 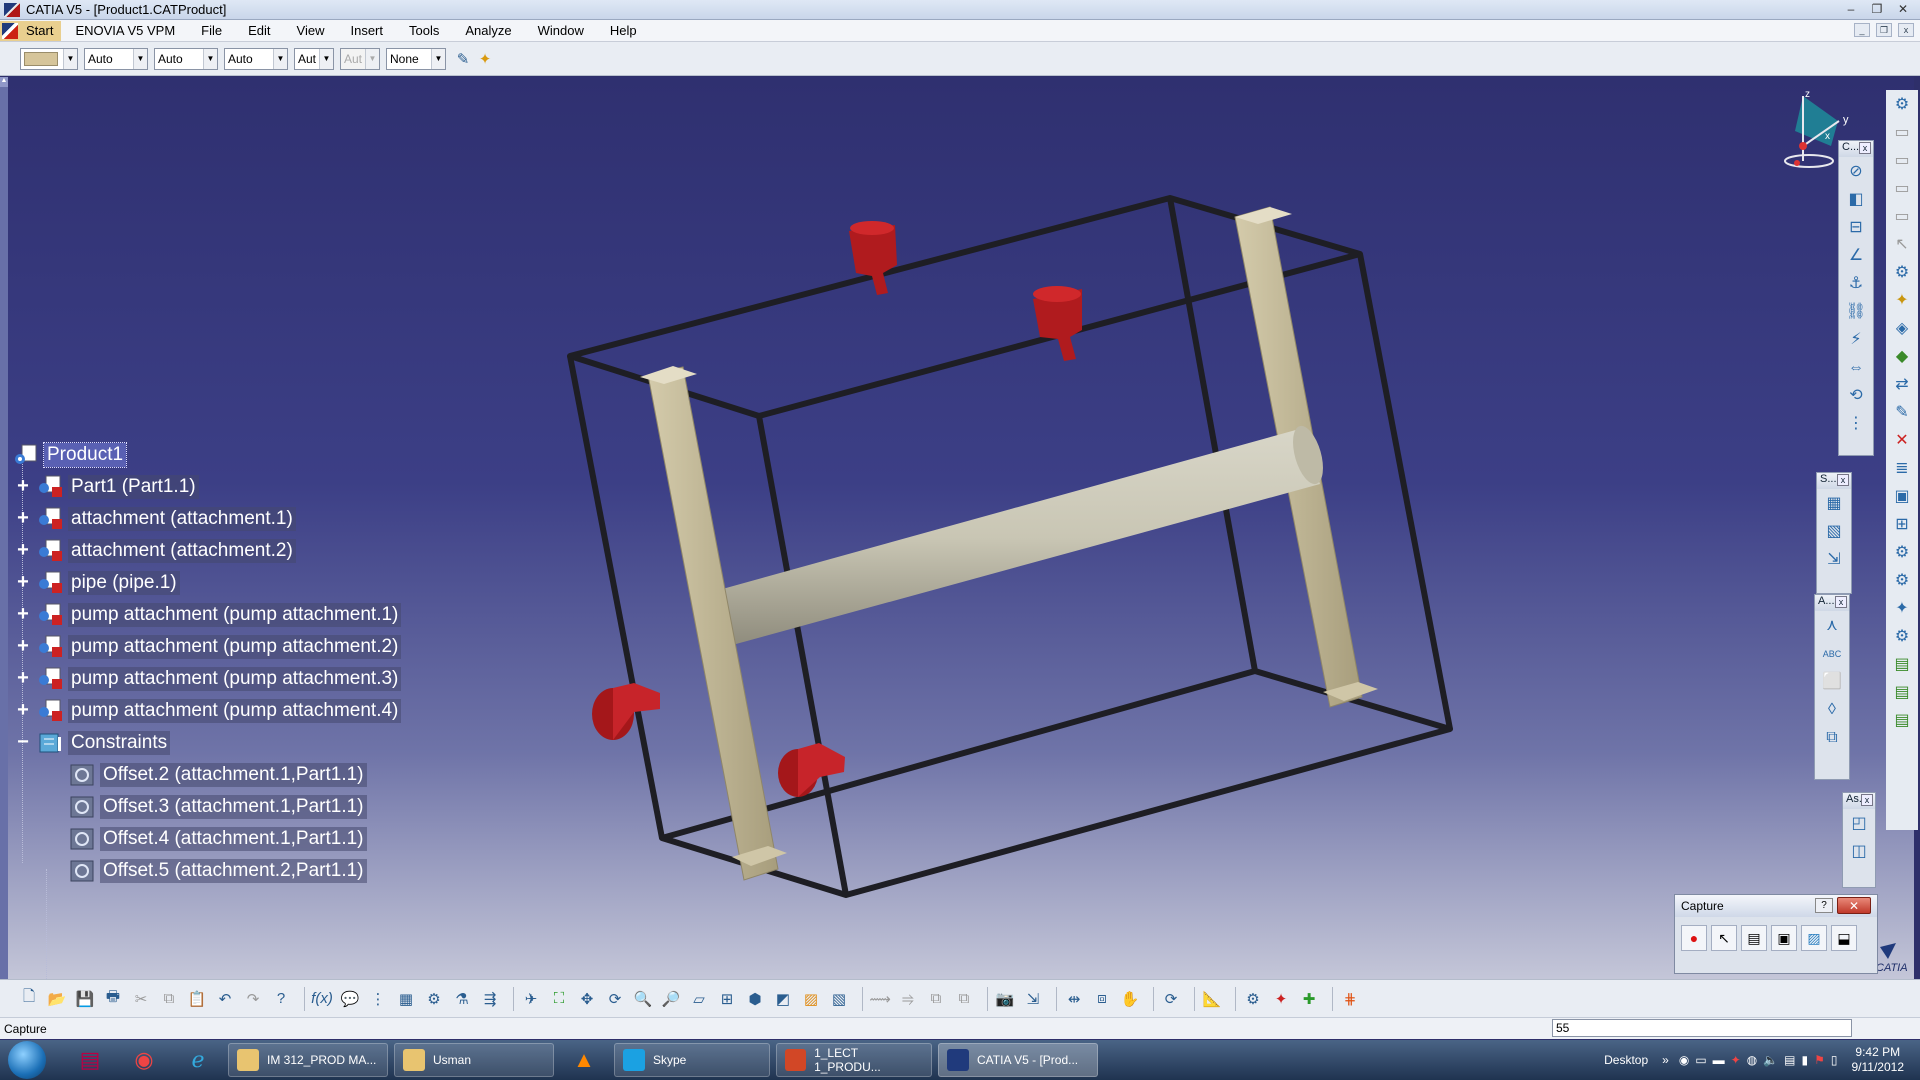 I want to click on weld-feature-icon: ⋏, so click(x=1832, y=626).